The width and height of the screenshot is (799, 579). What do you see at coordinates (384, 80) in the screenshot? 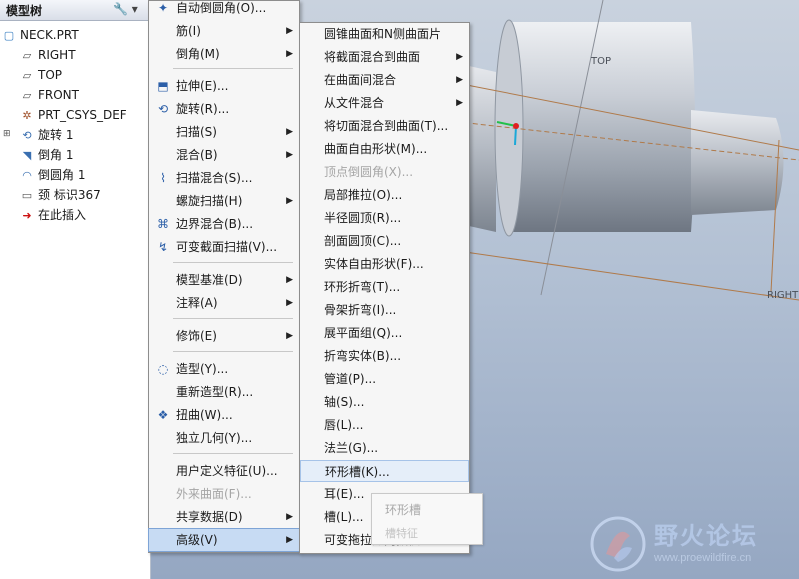
I see `submenu-between-surfaces: 在曲面间混合 ▶` at bounding box center [384, 80].